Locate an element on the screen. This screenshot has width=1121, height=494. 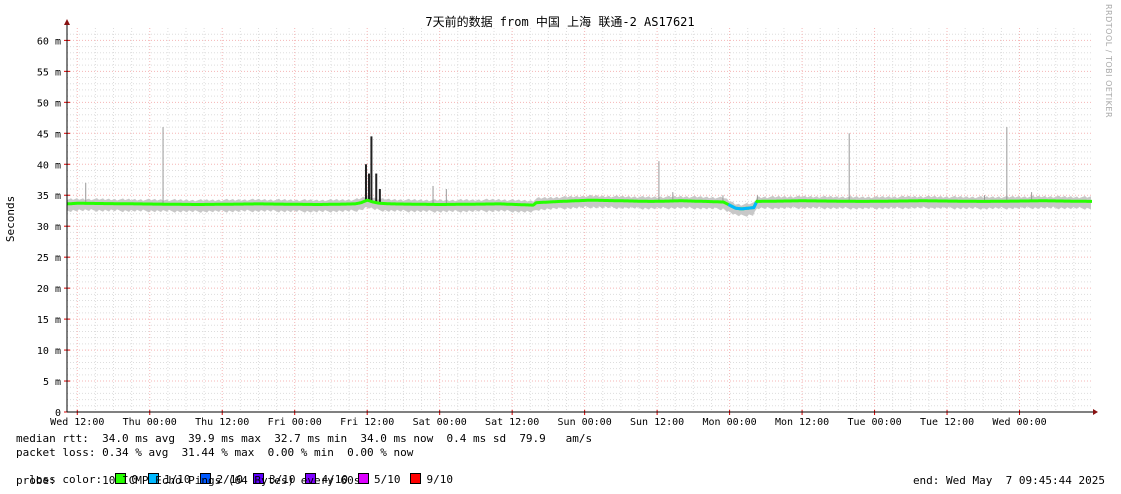
chart-title: 7天前的数据 from 中国 上海 联通-2 AS17621 is located at coordinates (559, 21).